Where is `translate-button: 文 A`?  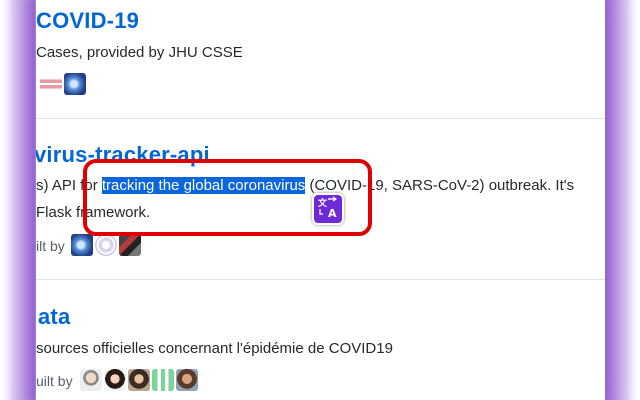 translate-button: 文 A is located at coordinates (328, 209).